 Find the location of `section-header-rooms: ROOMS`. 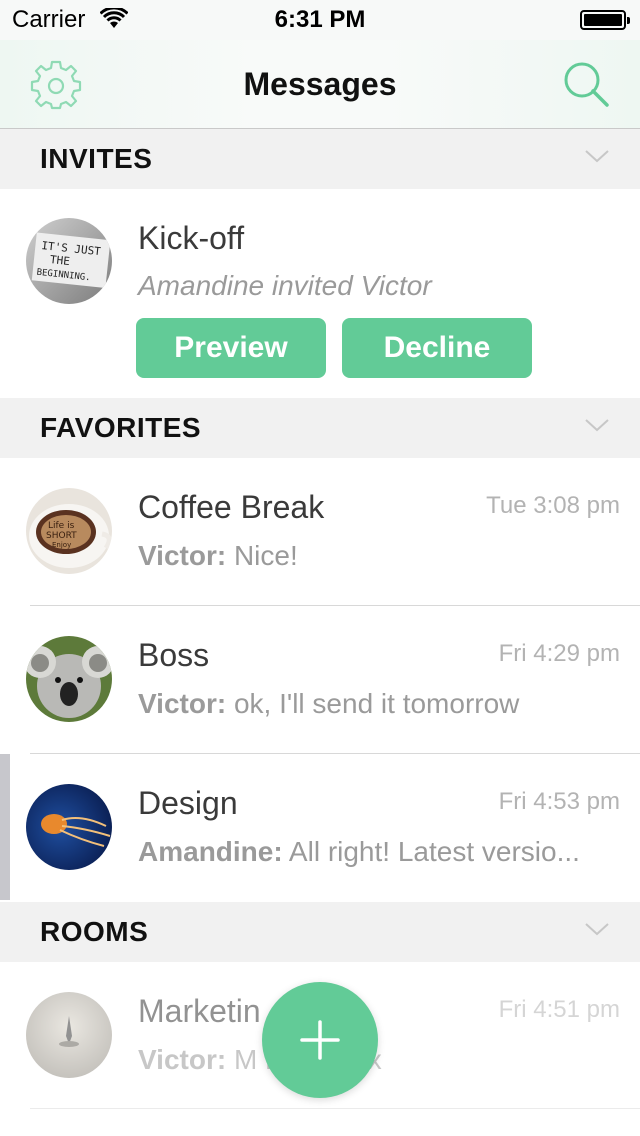

section-header-rooms: ROOMS is located at coordinates (320, 932).